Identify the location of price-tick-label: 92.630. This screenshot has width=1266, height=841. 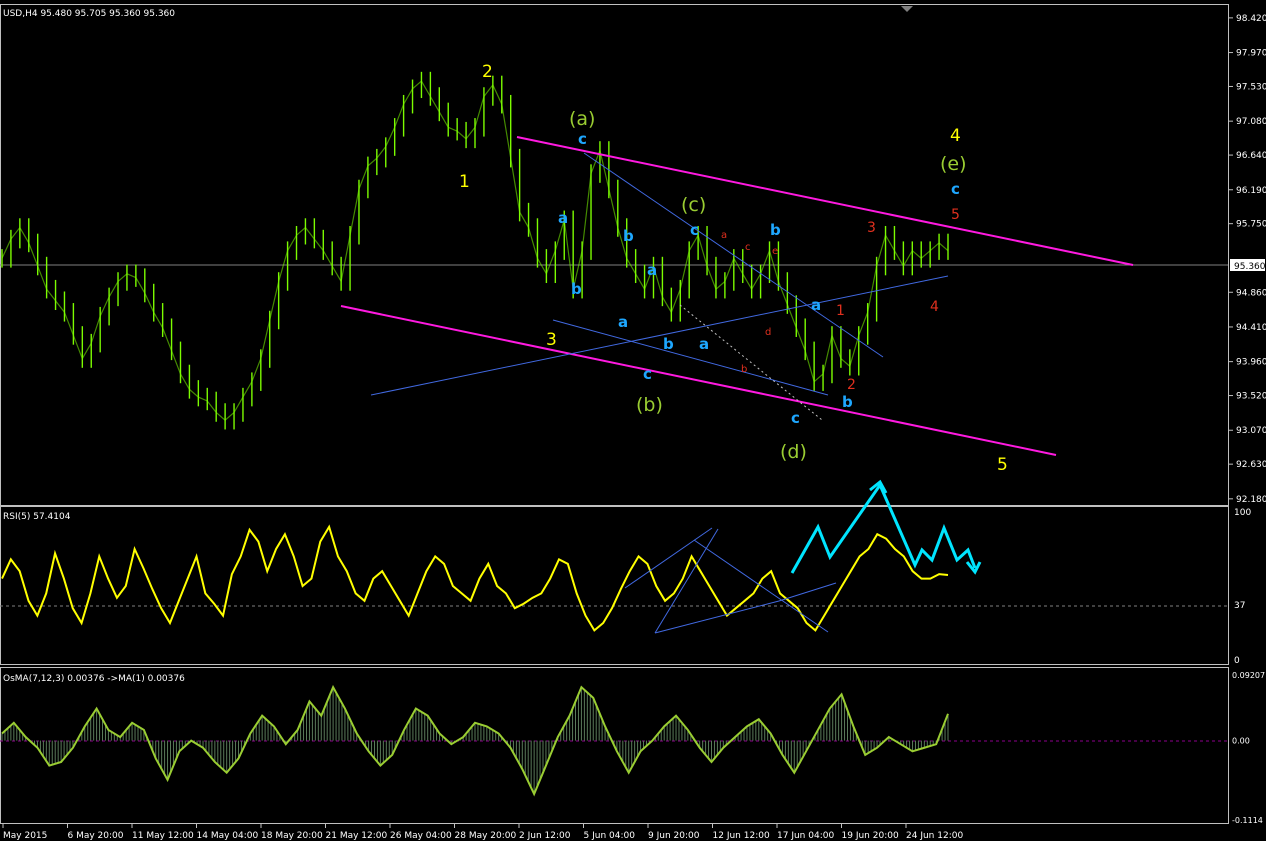
(1251, 465).